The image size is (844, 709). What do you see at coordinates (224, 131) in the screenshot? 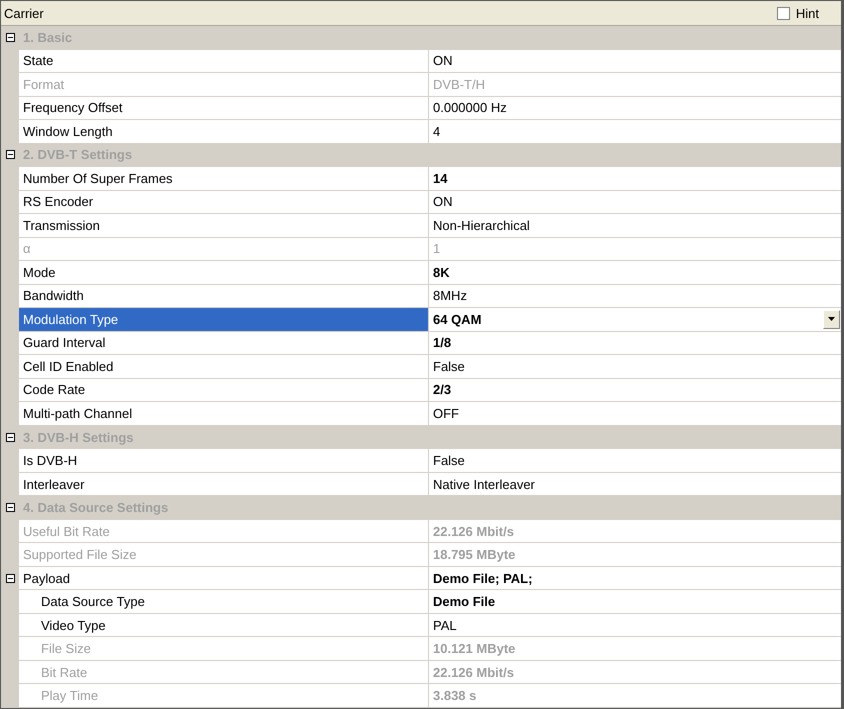
I see `property-name: Window Length` at bounding box center [224, 131].